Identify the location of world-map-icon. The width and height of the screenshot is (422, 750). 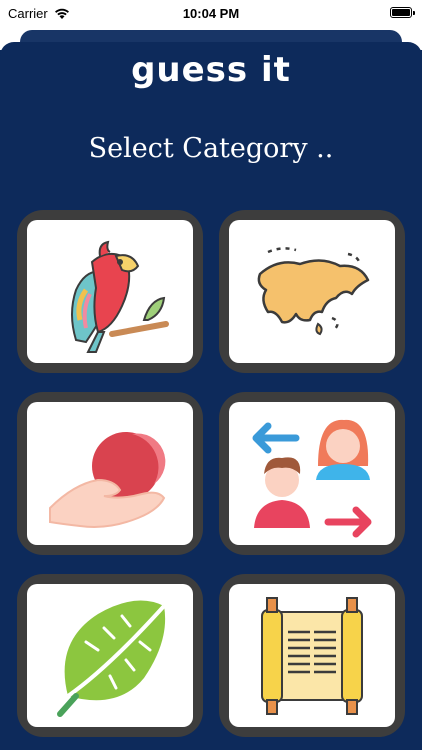
(313, 290).